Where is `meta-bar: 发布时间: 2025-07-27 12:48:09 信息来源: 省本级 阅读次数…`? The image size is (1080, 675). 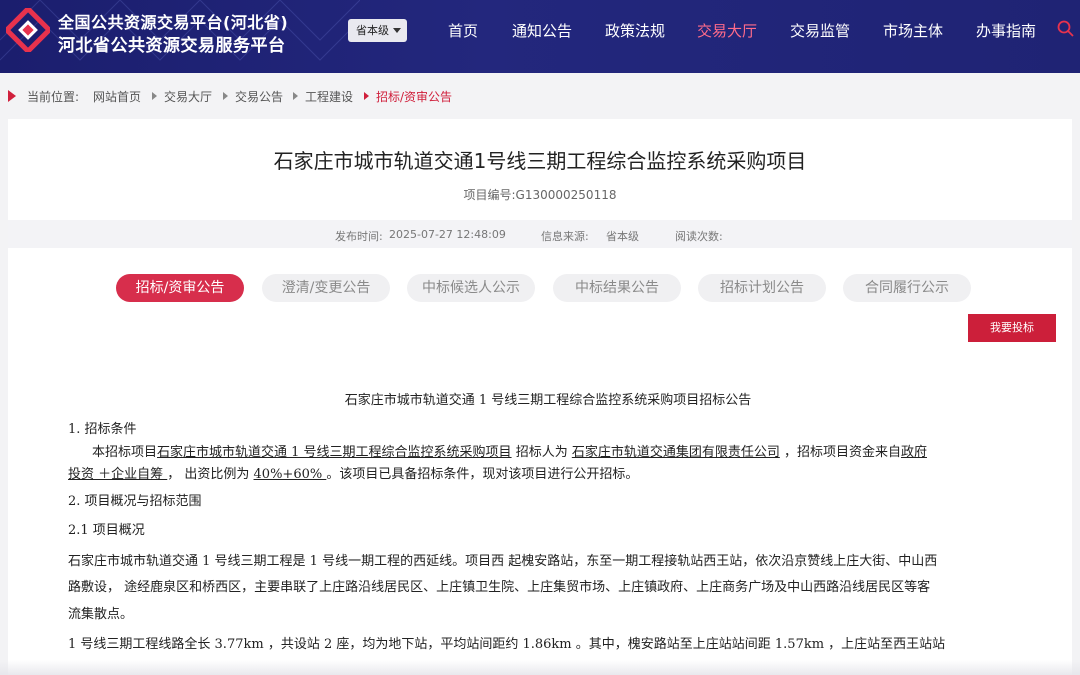 meta-bar: 发布时间: 2025-07-27 12:48:09 信息来源: 省本级 阅读次数… is located at coordinates (540, 234).